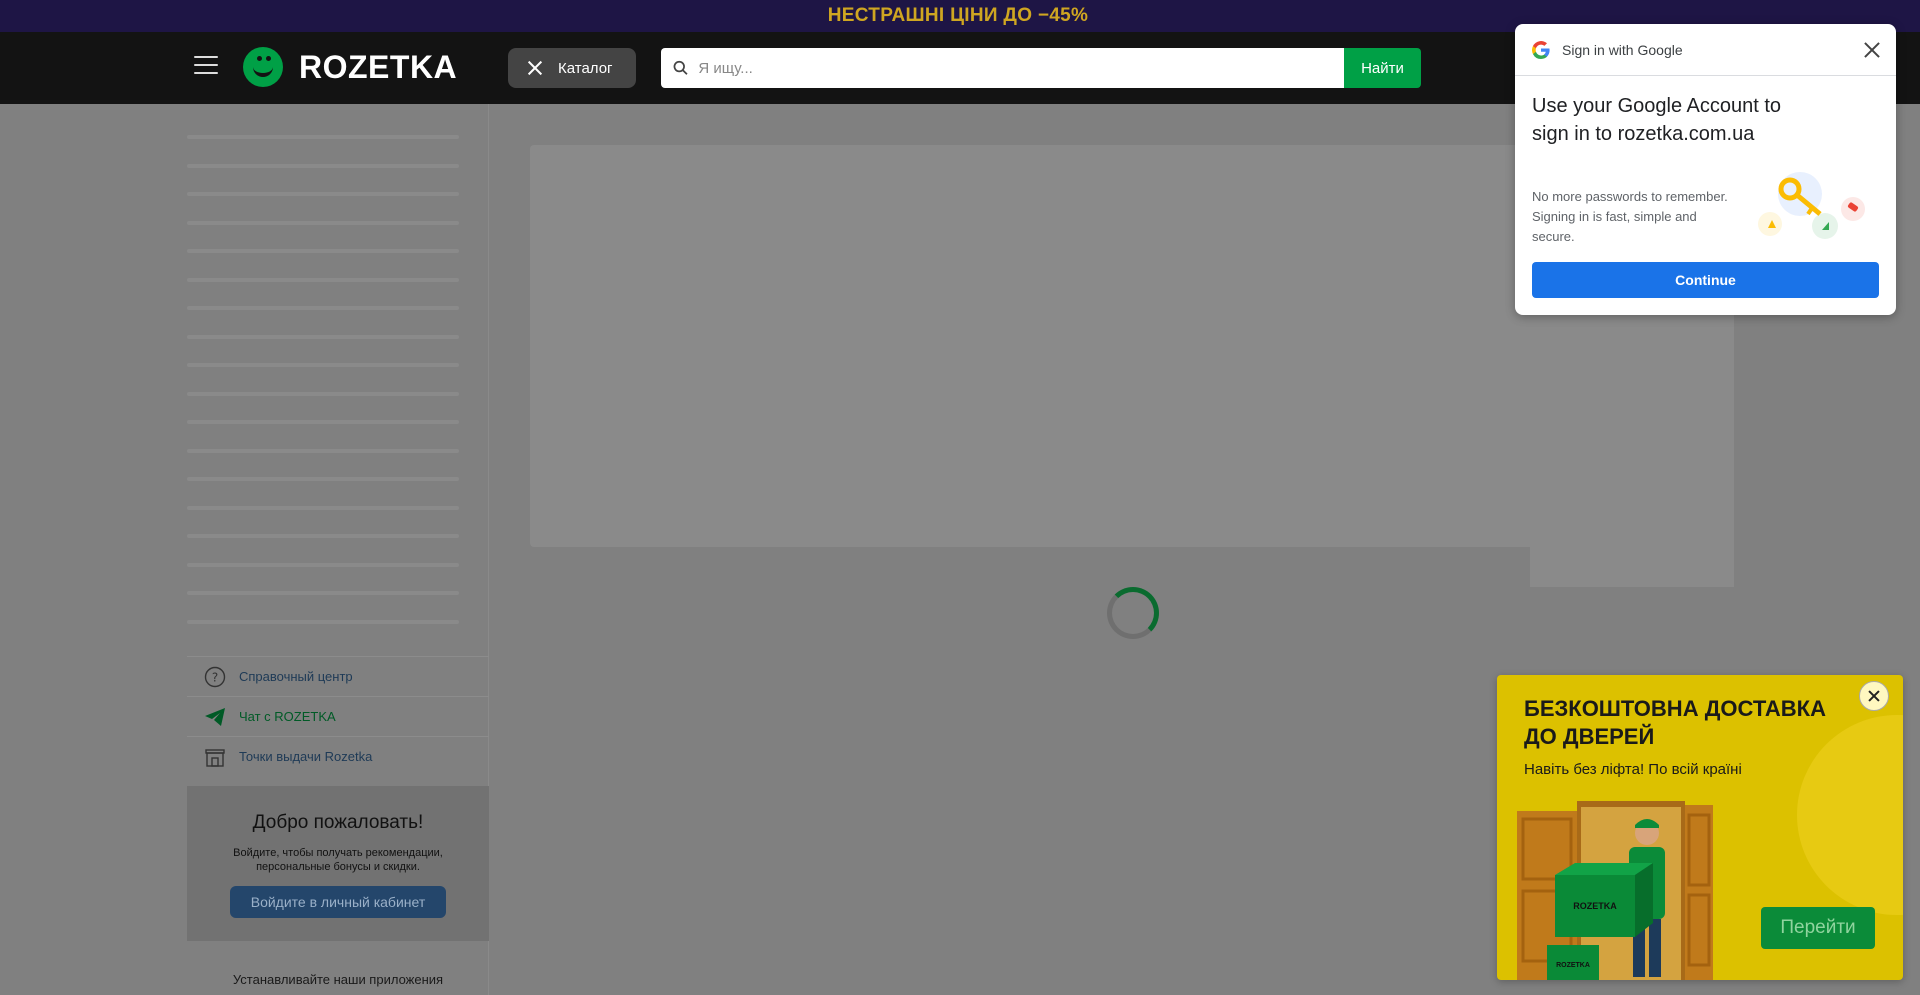 This screenshot has width=1920, height=995. What do you see at coordinates (287, 716) in the screenshot?
I see `chat-label: Чат с ROZETKA` at bounding box center [287, 716].